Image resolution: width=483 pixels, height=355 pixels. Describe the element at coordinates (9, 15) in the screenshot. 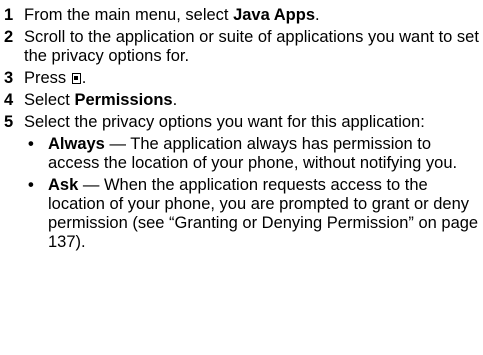

I see `step-number: 1` at that location.